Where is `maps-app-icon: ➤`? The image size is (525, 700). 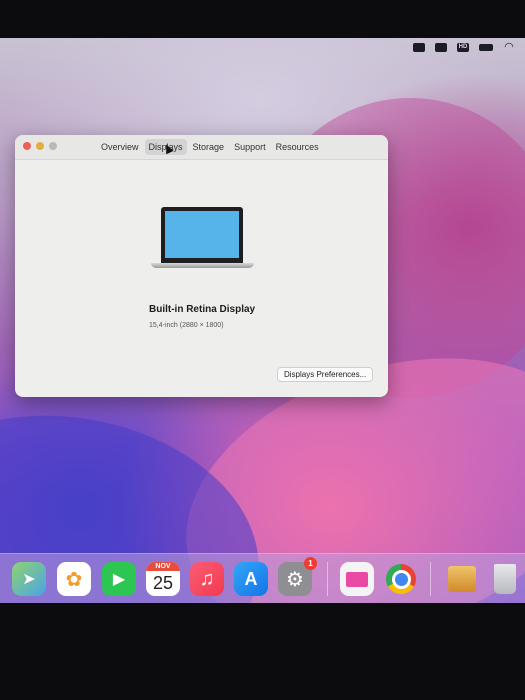
maps-app-icon: ➤ is located at coordinates (29, 579).